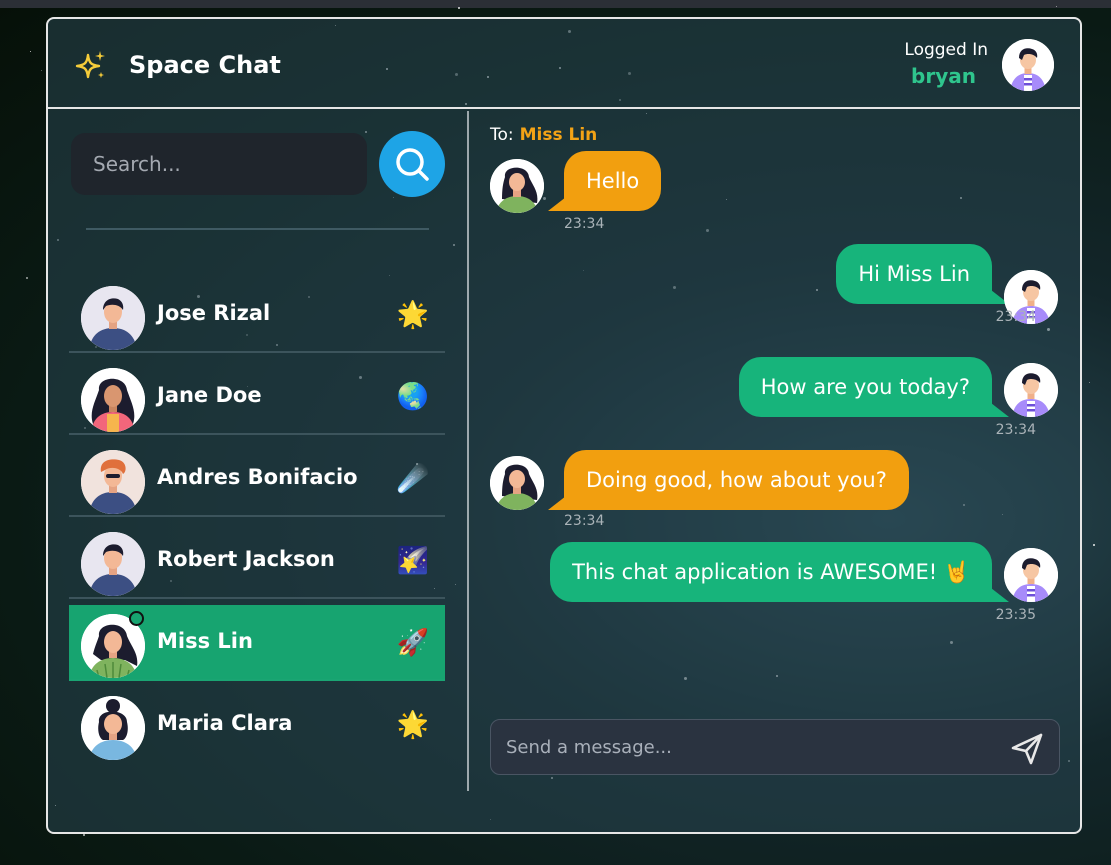 The height and width of the screenshot is (865, 1111). What do you see at coordinates (90, 65) in the screenshot?
I see `sparkles-icon` at bounding box center [90, 65].